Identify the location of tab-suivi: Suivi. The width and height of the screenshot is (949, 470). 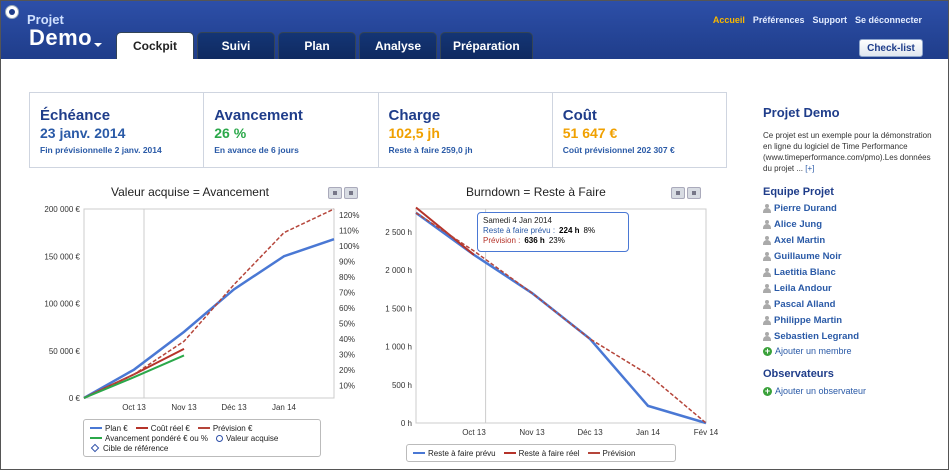
(236, 45).